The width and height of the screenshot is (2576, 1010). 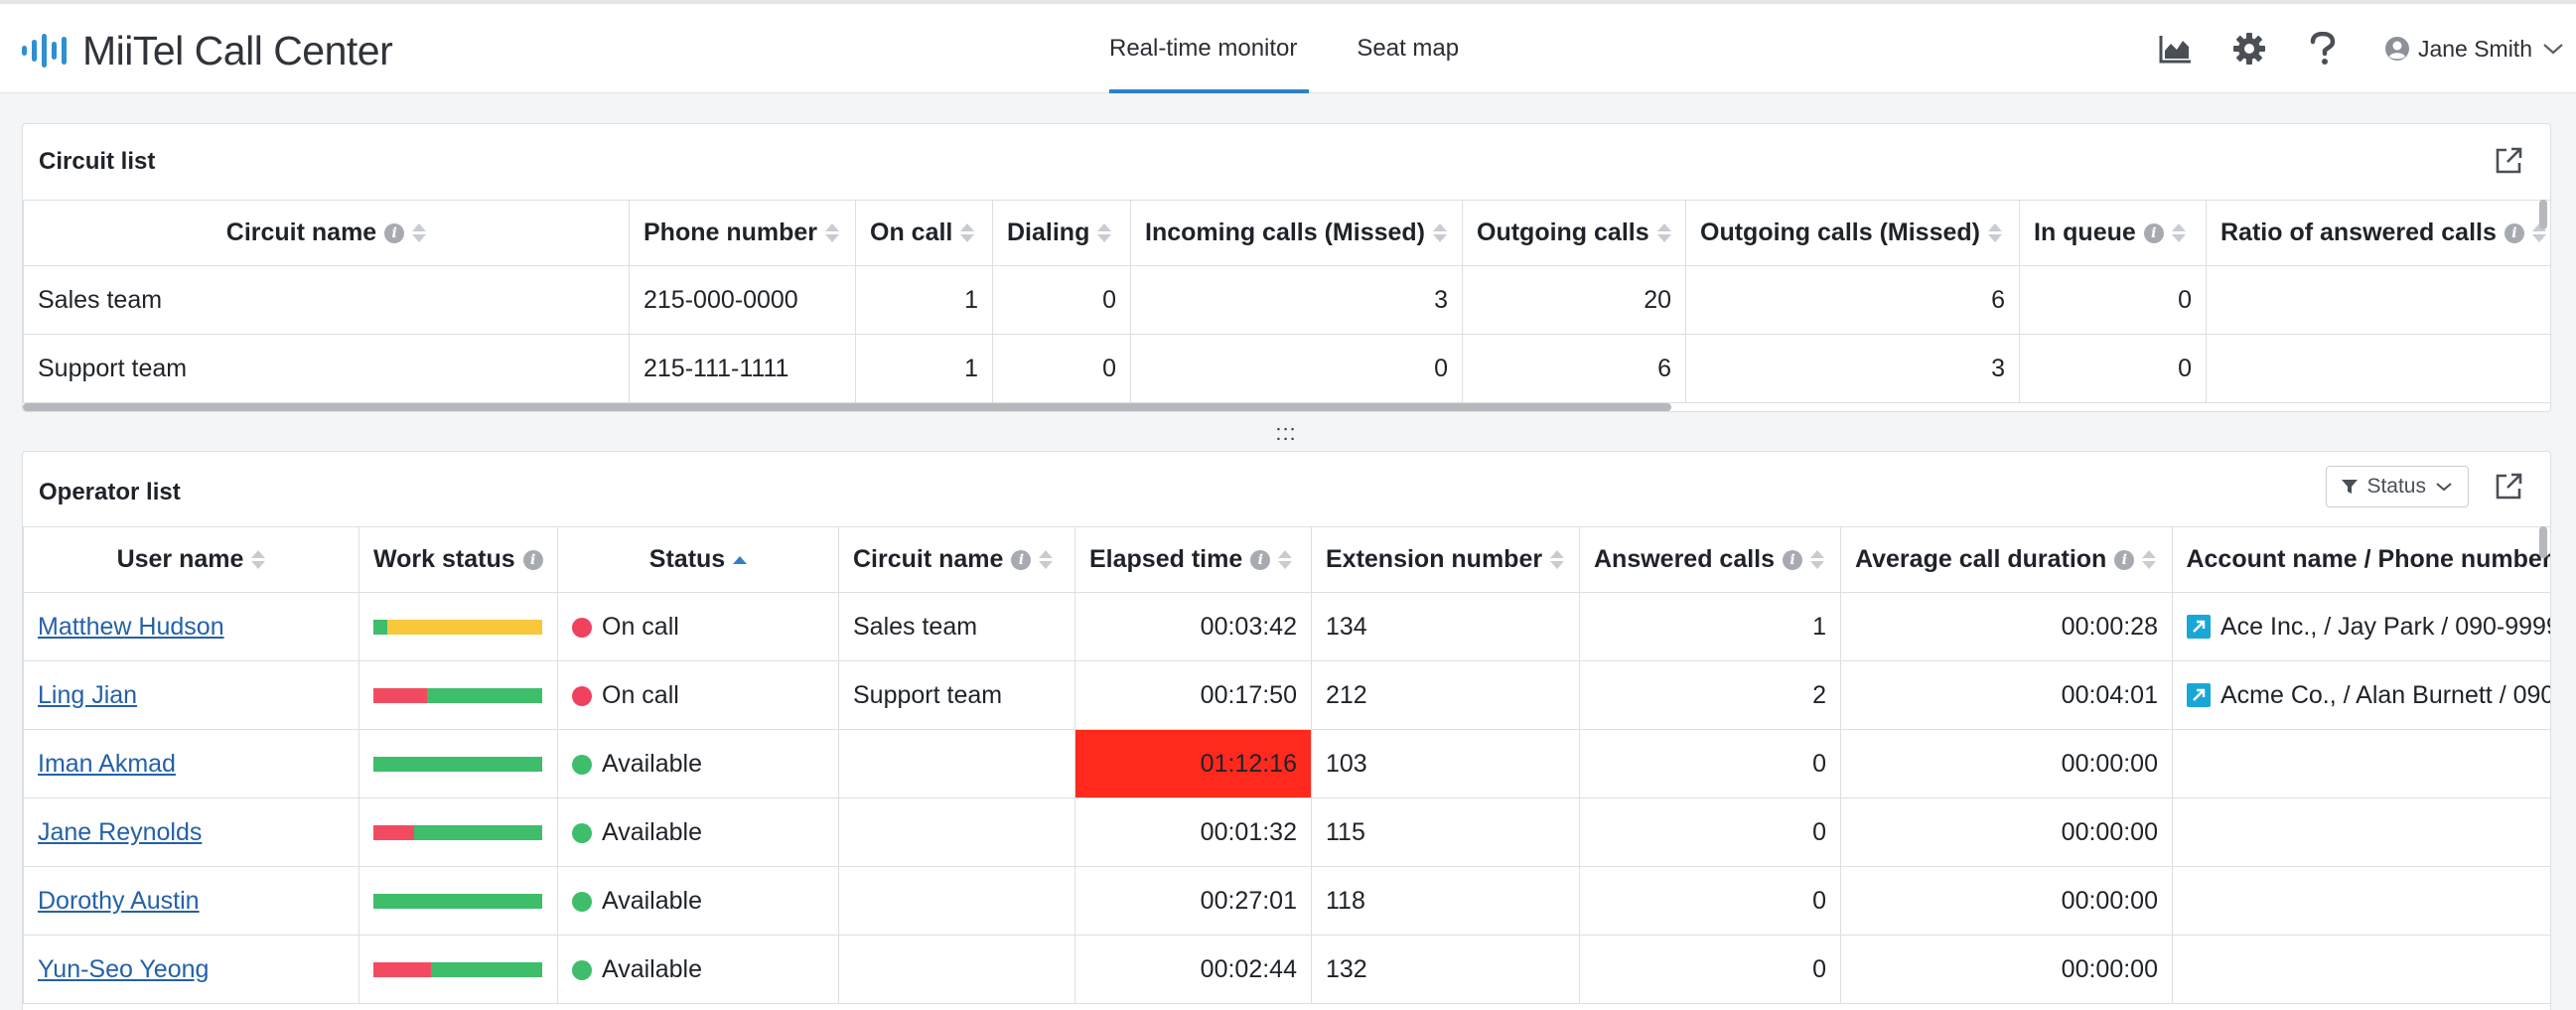 I want to click on cell-user-name: Yun-Seo Yeong, so click(x=191, y=969).